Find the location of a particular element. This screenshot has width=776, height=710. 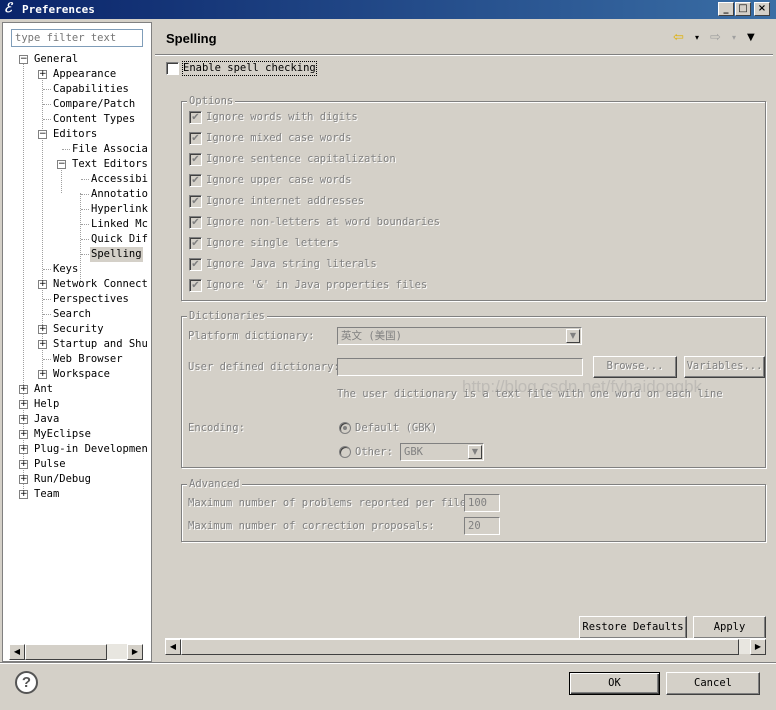

enable-spell-checkbox is located at coordinates (172, 68).